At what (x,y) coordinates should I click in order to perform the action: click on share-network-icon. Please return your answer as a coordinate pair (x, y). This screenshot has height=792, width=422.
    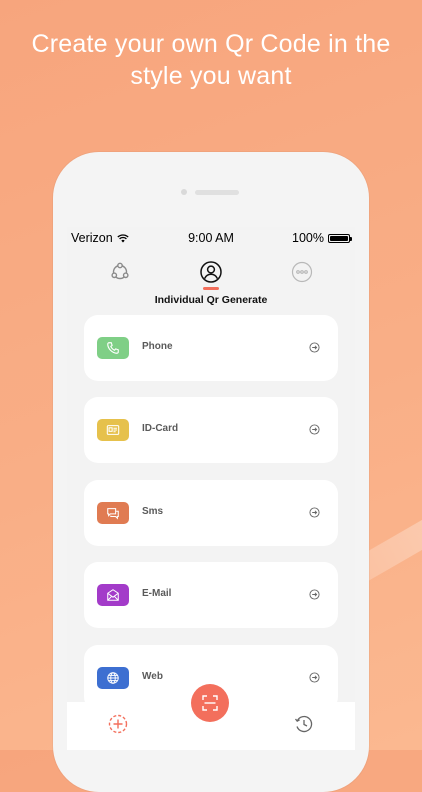
    Looking at the image, I should click on (120, 271).